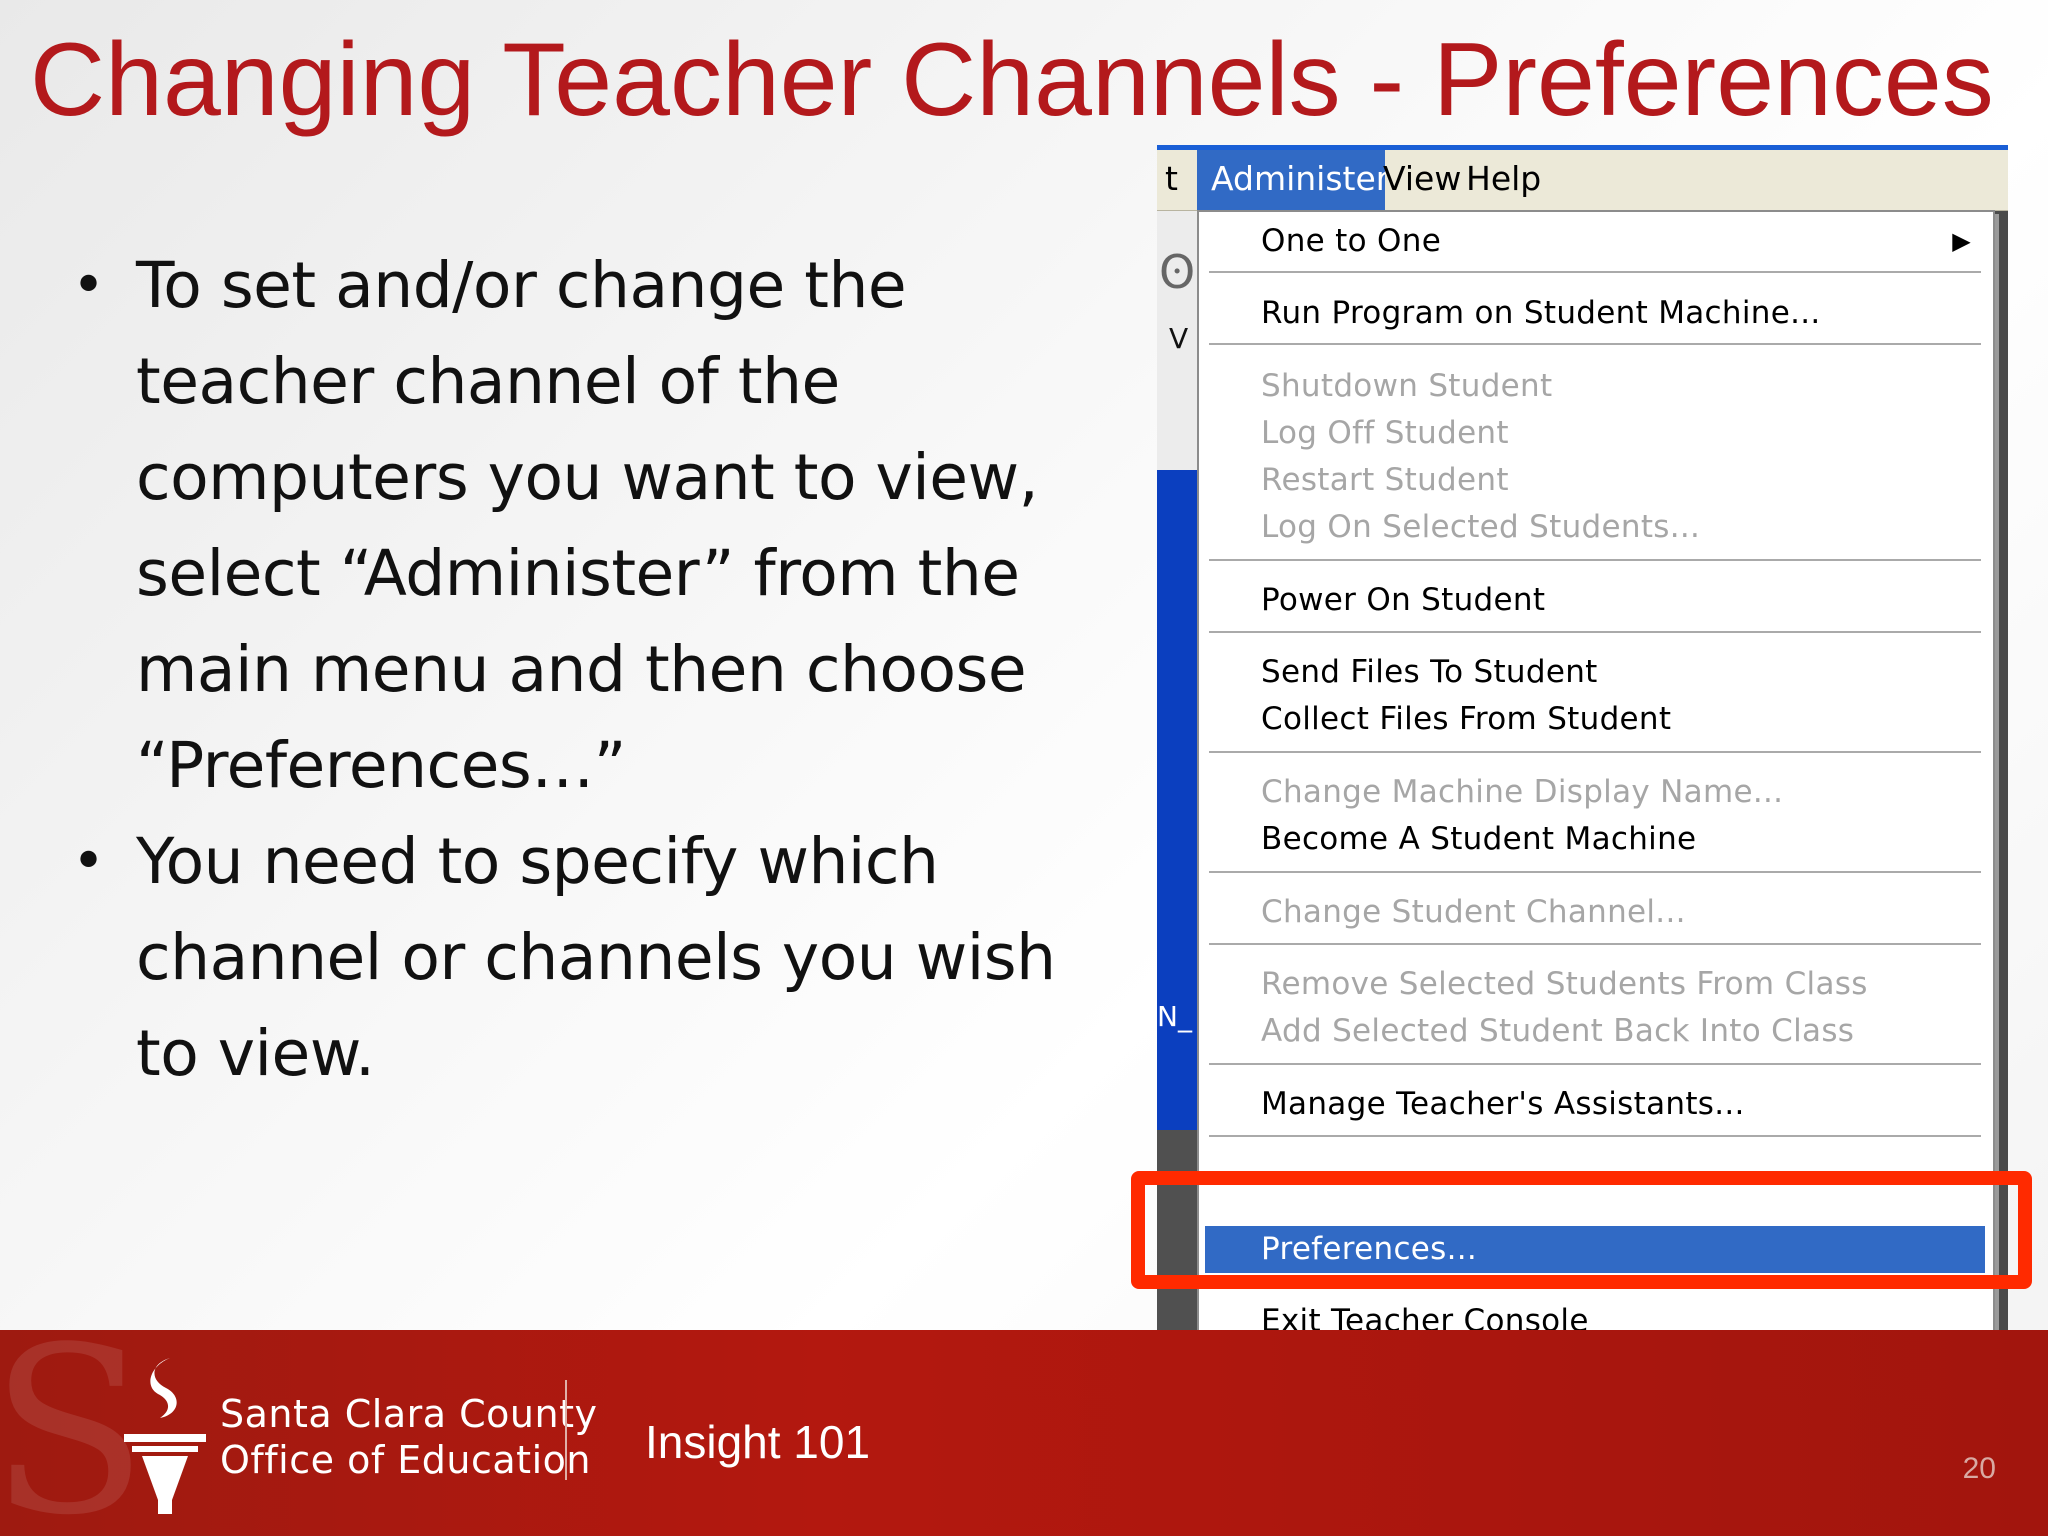 The image size is (2048, 1536). Describe the element at coordinates (566, 1430) in the screenshot. I see `footer-divider` at that location.